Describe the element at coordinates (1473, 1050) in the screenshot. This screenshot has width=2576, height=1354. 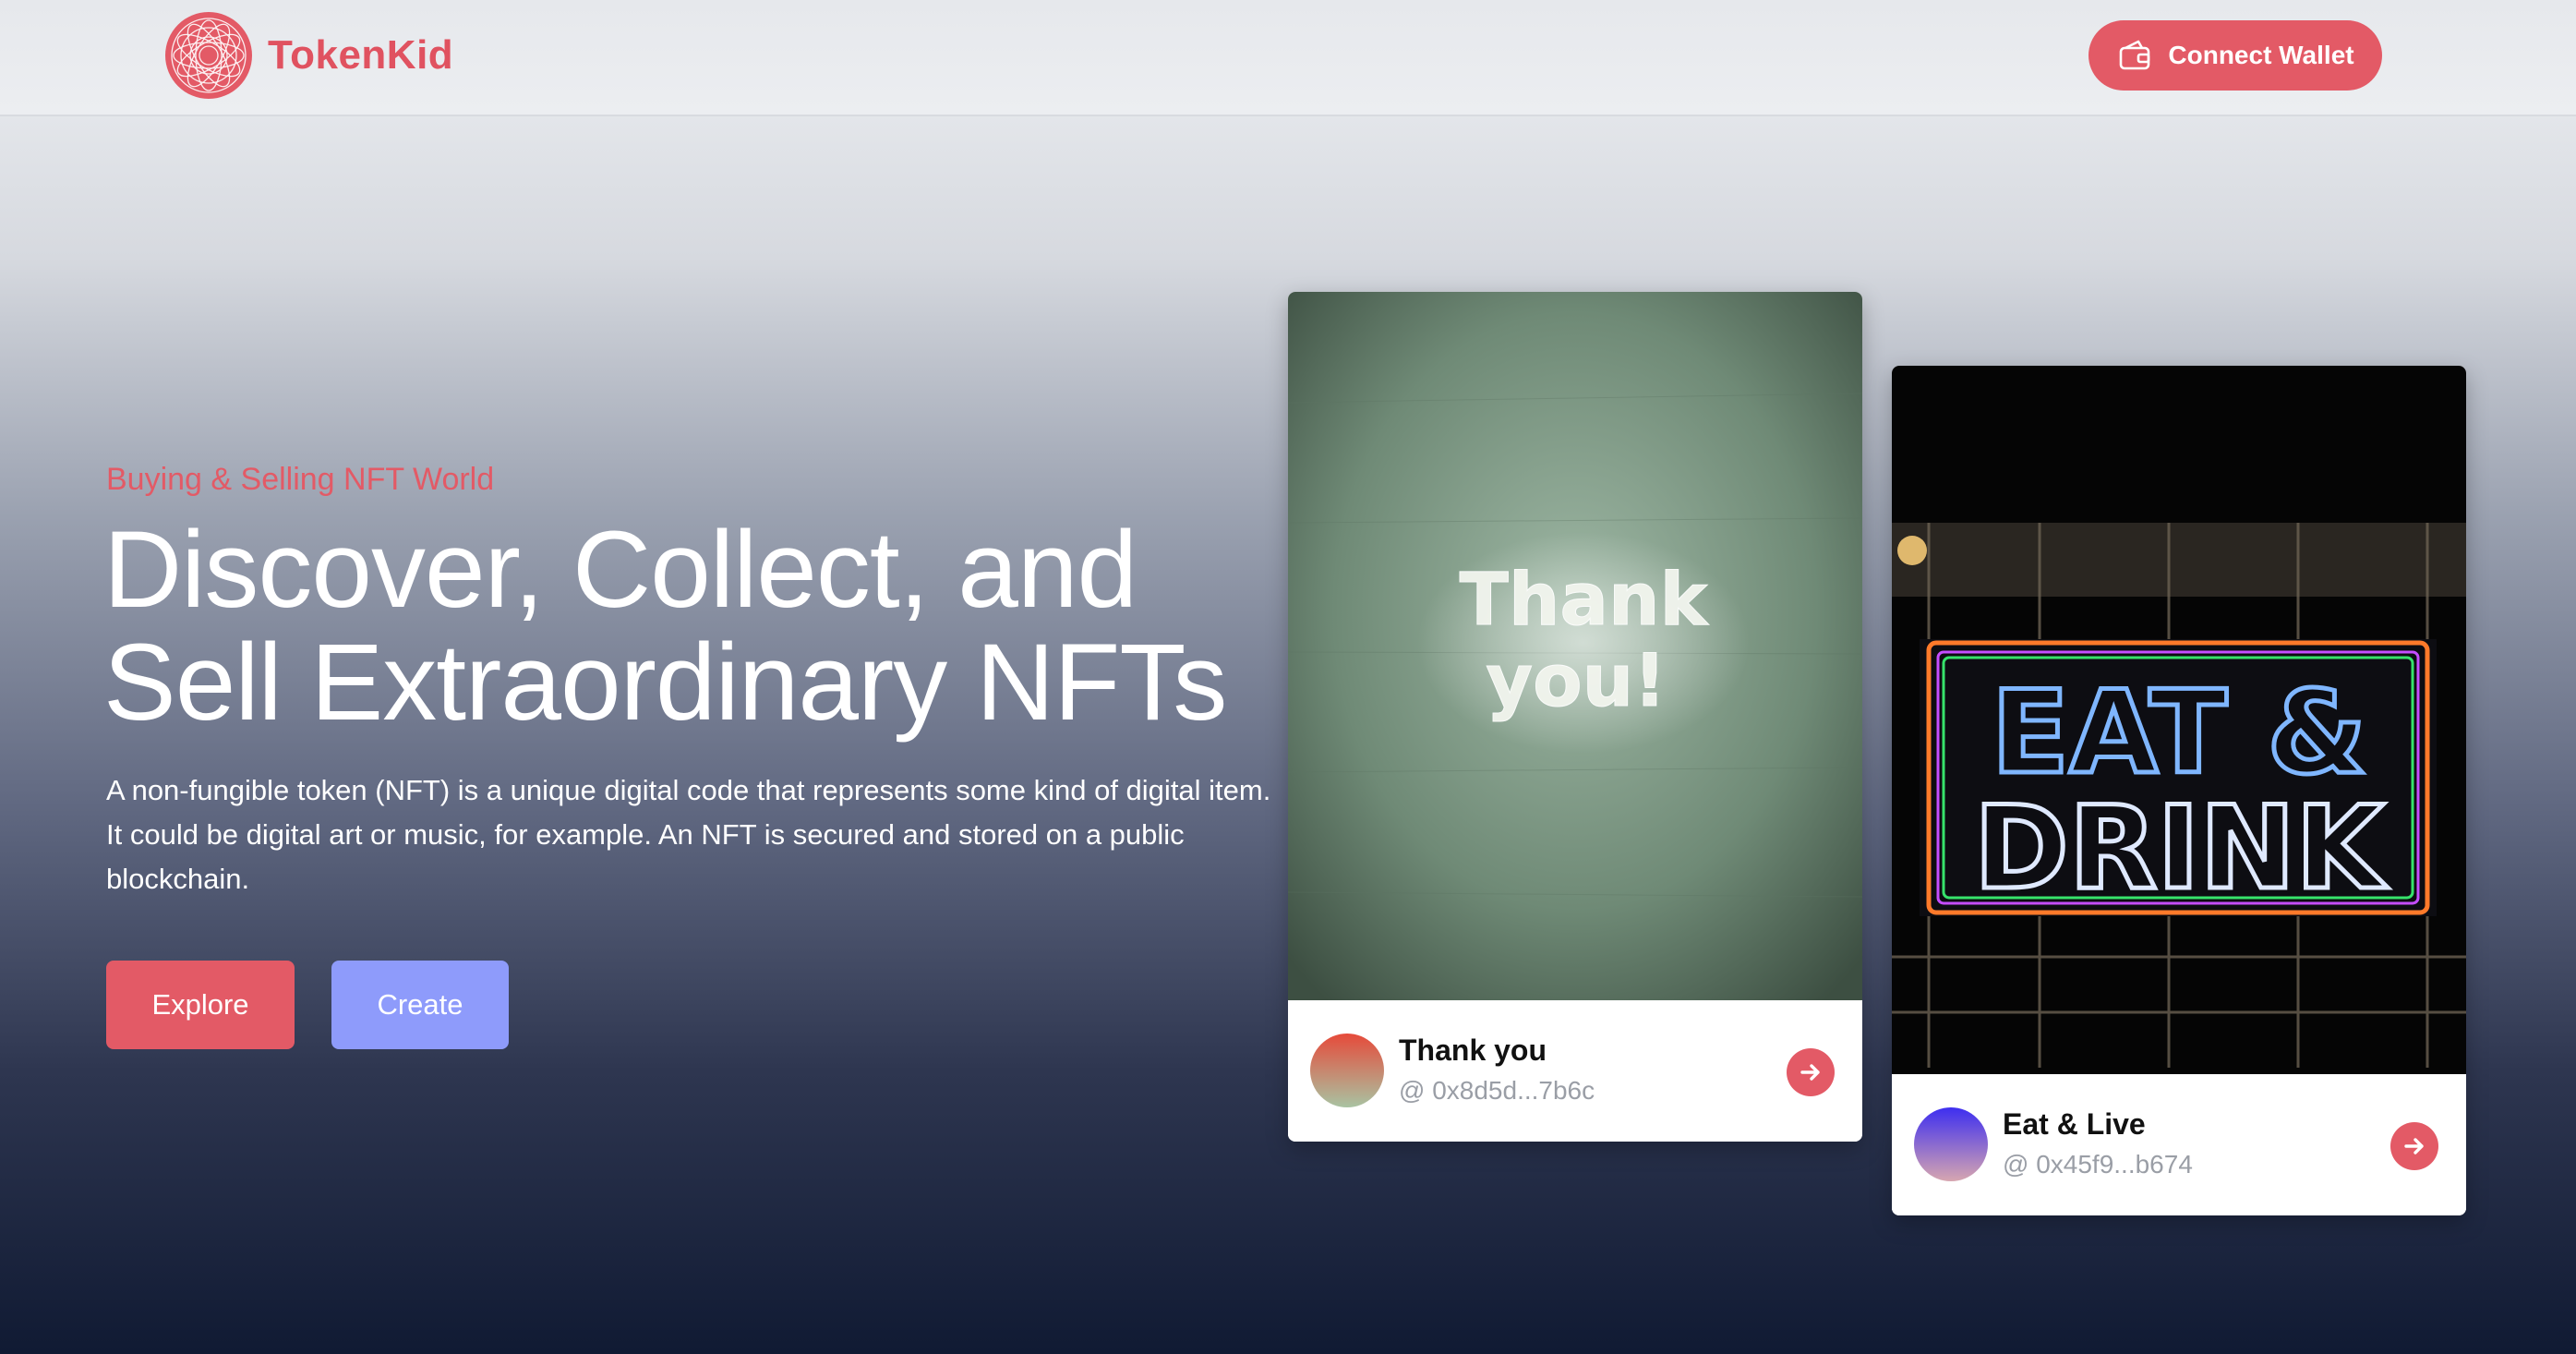
I see `card-title: Thank you` at that location.